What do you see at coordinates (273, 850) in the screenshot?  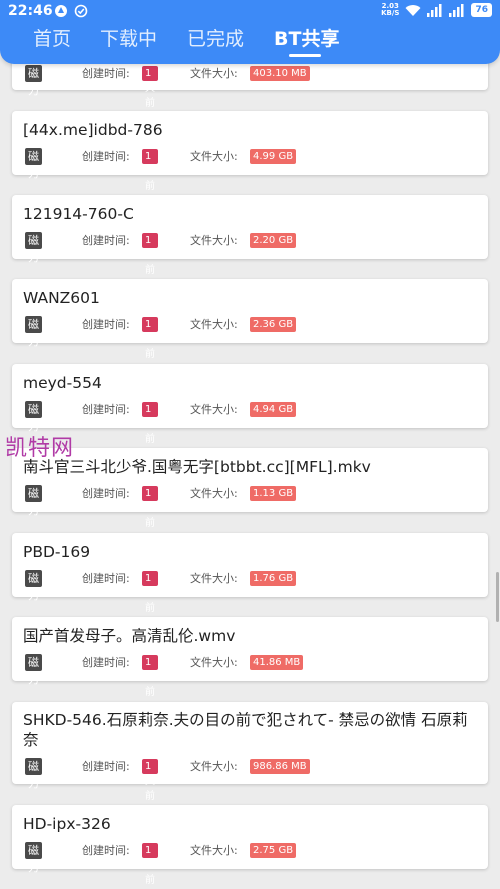 I see `file-size-badge: 2.75 GB` at bounding box center [273, 850].